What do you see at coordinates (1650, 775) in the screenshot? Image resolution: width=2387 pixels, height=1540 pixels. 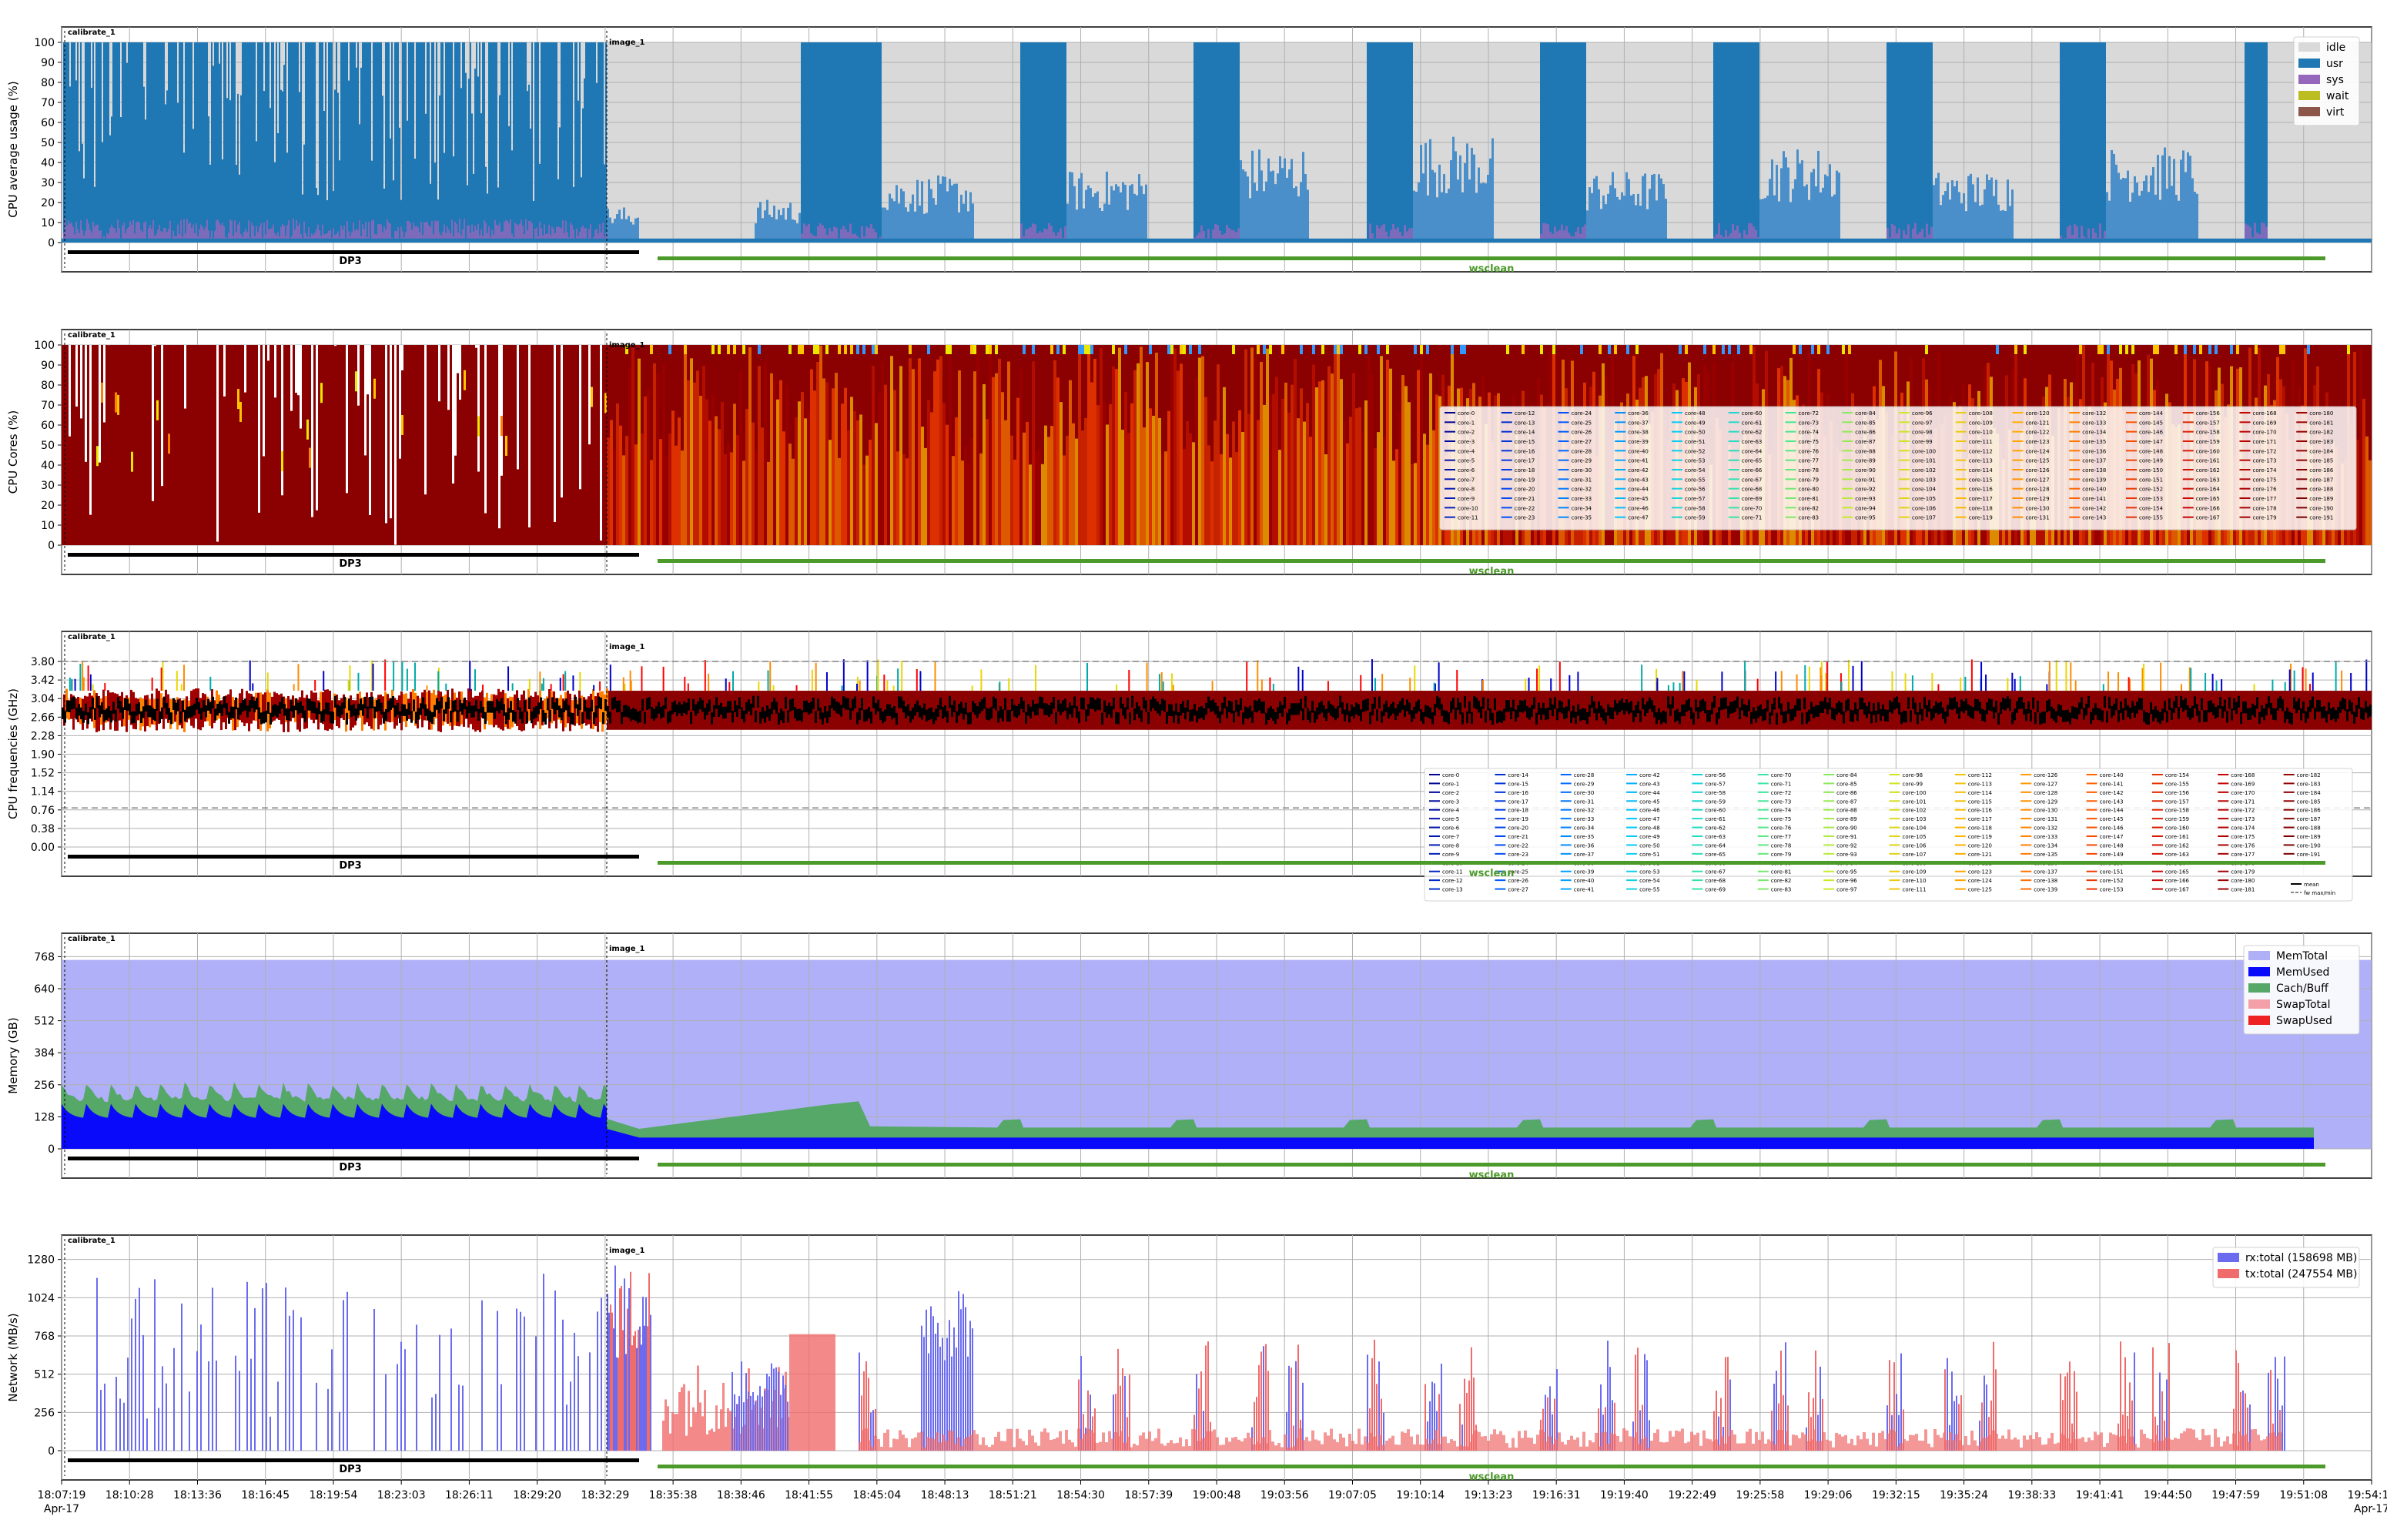 I see `legend-label: core-42` at bounding box center [1650, 775].